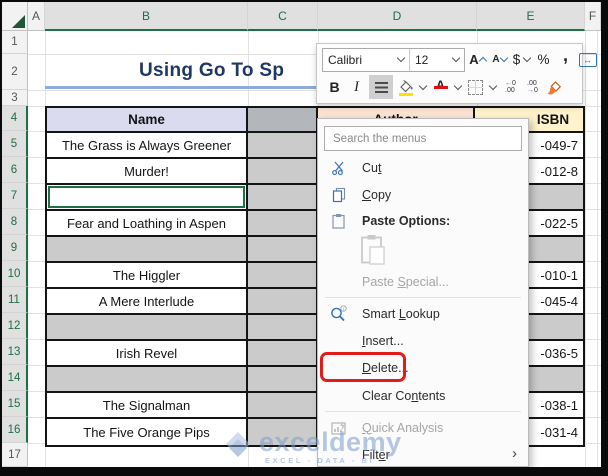 The image size is (608, 476). I want to click on column-header-F: F, so click(593, 16).